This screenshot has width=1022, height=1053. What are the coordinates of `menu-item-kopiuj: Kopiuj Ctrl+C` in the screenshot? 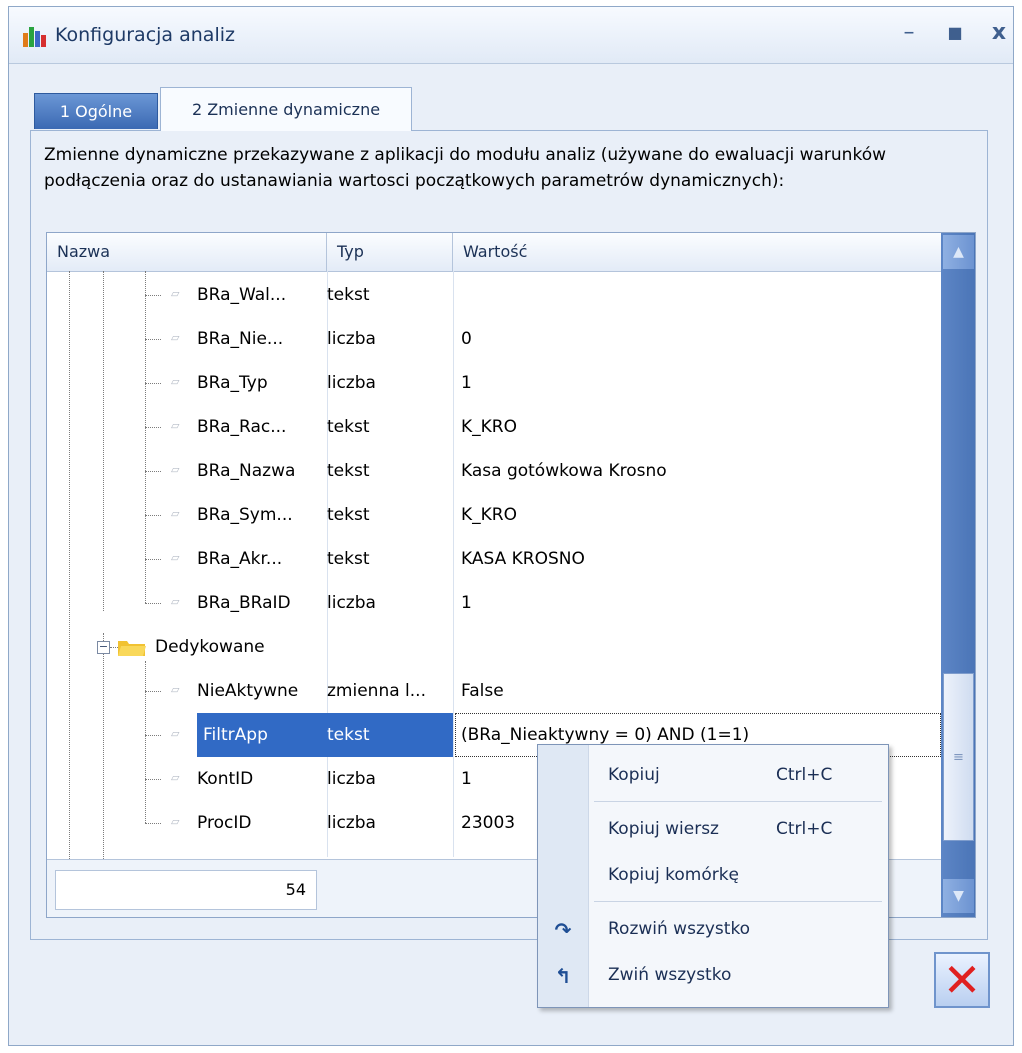 It's located at (738, 775).